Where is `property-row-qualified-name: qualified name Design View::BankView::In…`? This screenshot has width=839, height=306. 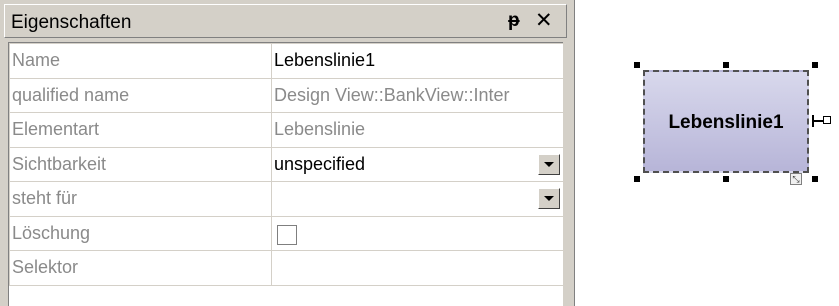
property-row-qualified-name: qualified name Design View::BankView::In… is located at coordinates (286, 95).